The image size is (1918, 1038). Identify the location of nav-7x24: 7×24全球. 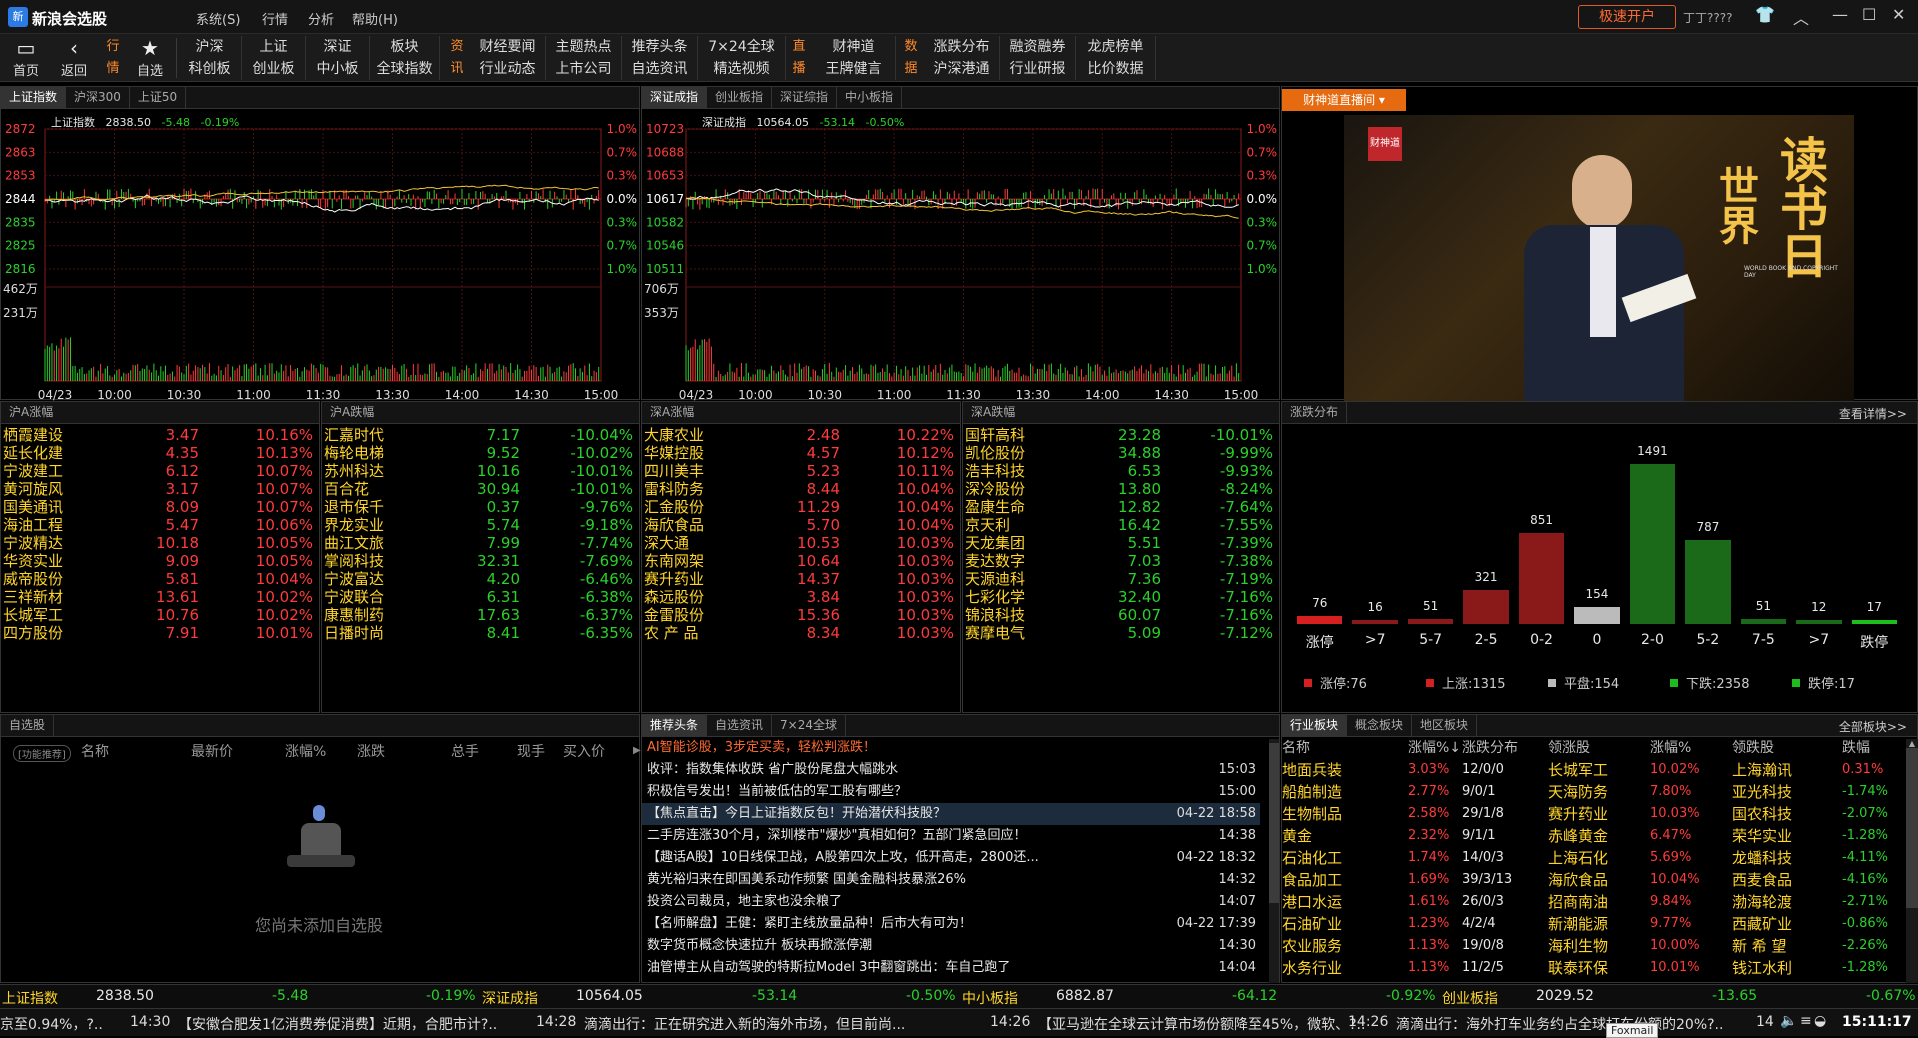
(742, 47).